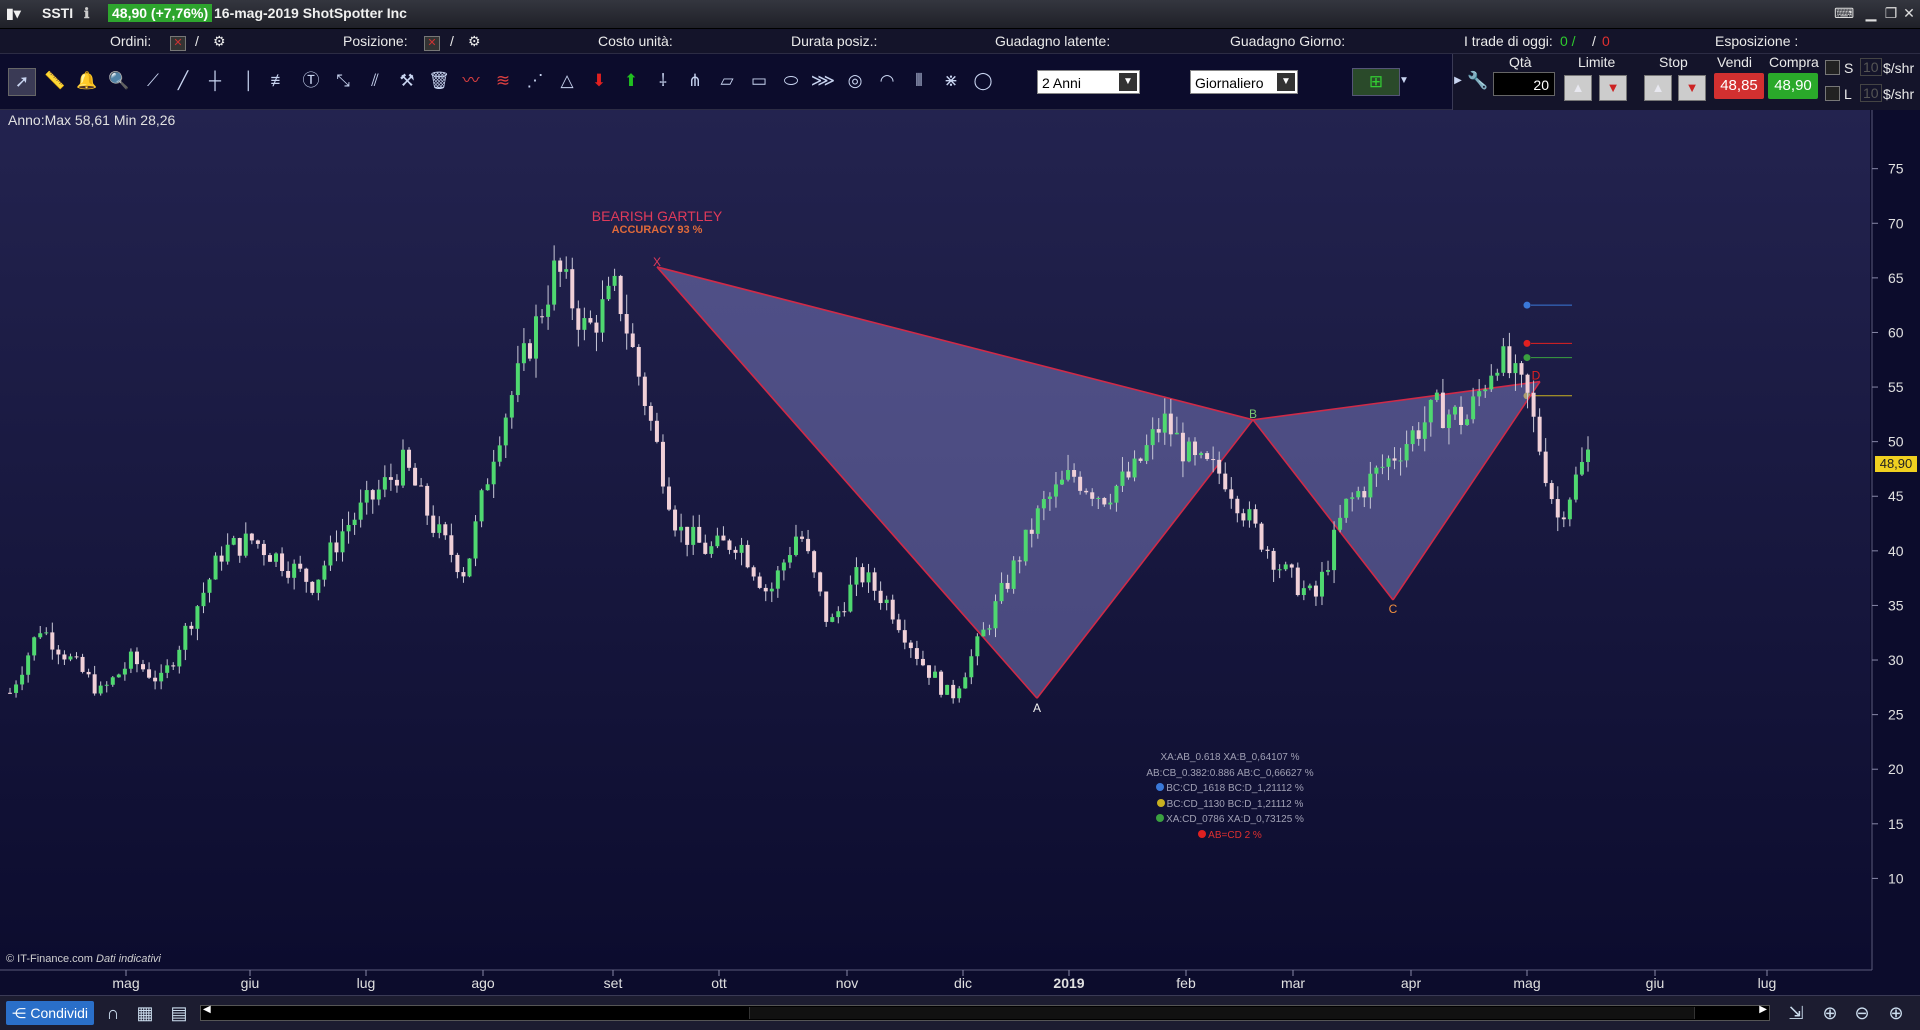 Image resolution: width=1920 pixels, height=1030 pixels. I want to click on fibonacci-icon: ≢, so click(279, 81).